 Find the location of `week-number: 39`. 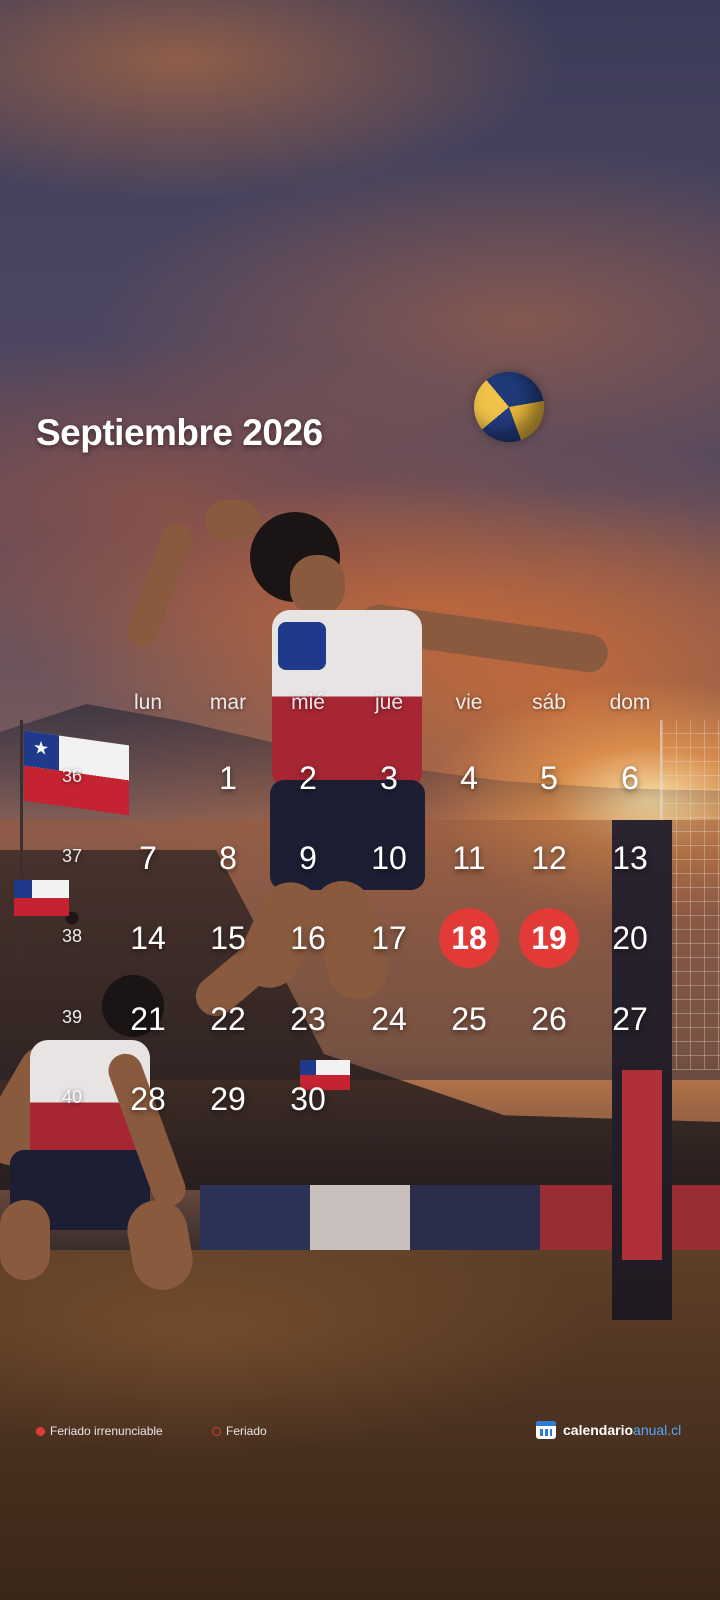

week-number: 39 is located at coordinates (72, 1017).